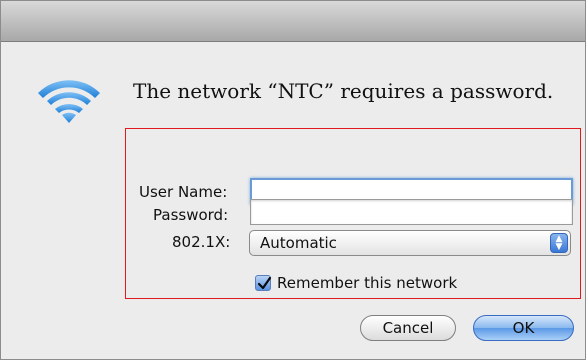 The image size is (586, 360). What do you see at coordinates (343, 91) in the screenshot?
I see `dialog-message: The network “NTC” requires a password.` at bounding box center [343, 91].